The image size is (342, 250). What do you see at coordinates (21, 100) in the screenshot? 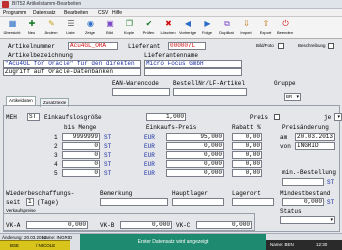
I see `tab-artikeldaten: Artikeldaten` at bounding box center [21, 100].